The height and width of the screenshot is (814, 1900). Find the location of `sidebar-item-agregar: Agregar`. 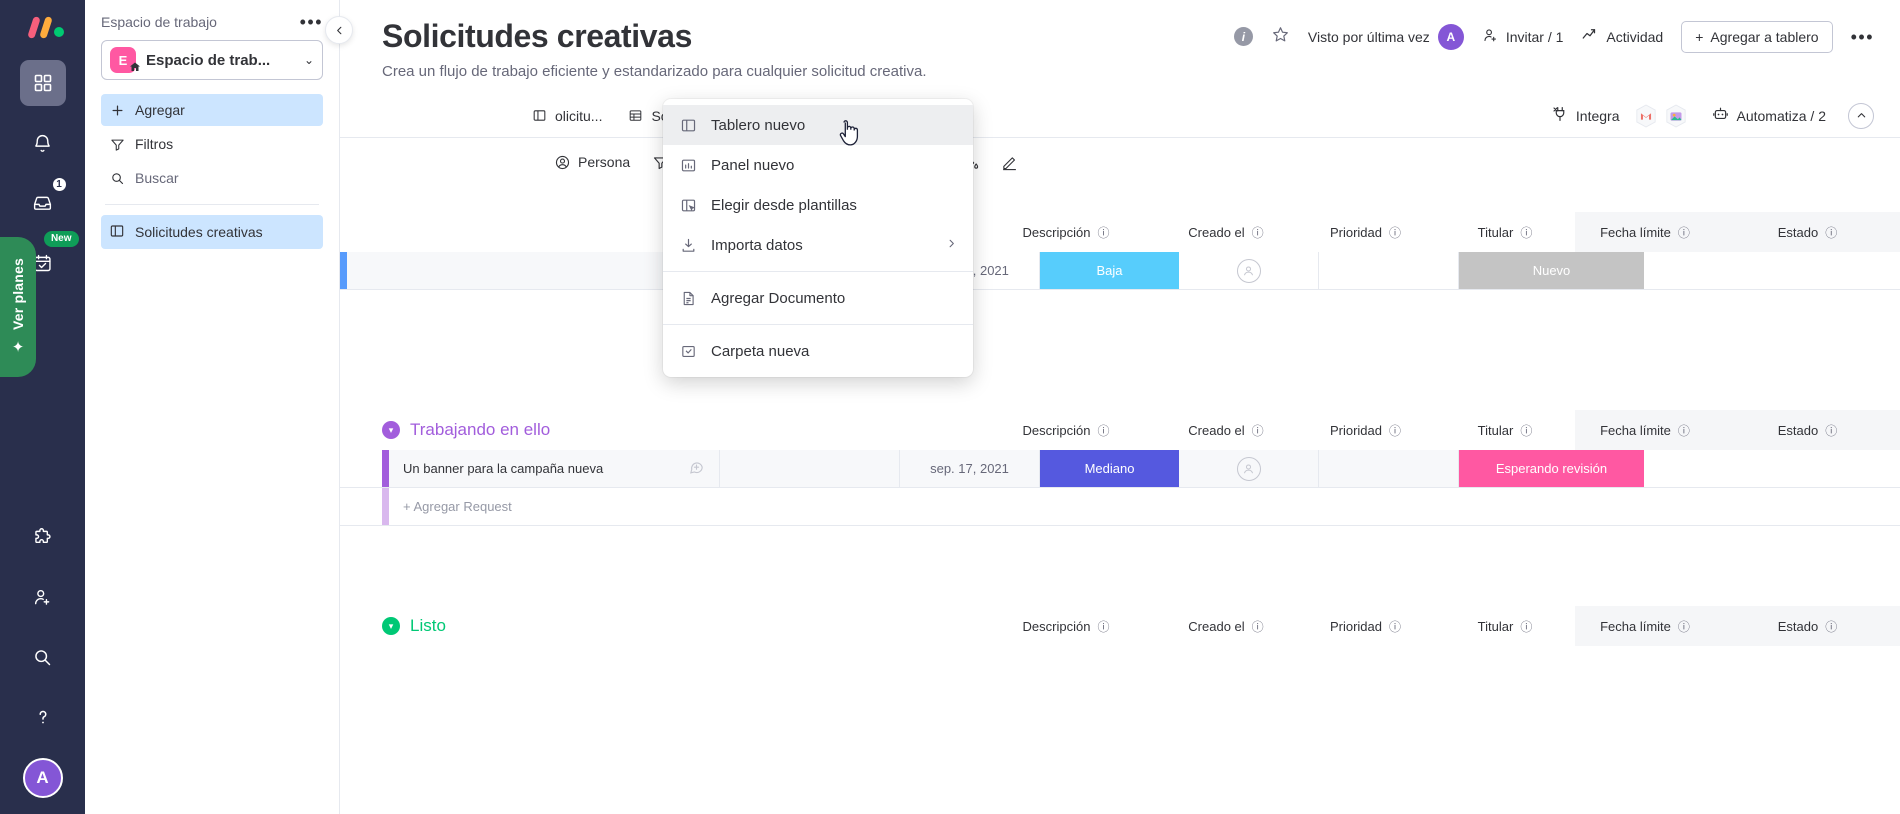

sidebar-item-agregar: Agregar is located at coordinates (212, 110).